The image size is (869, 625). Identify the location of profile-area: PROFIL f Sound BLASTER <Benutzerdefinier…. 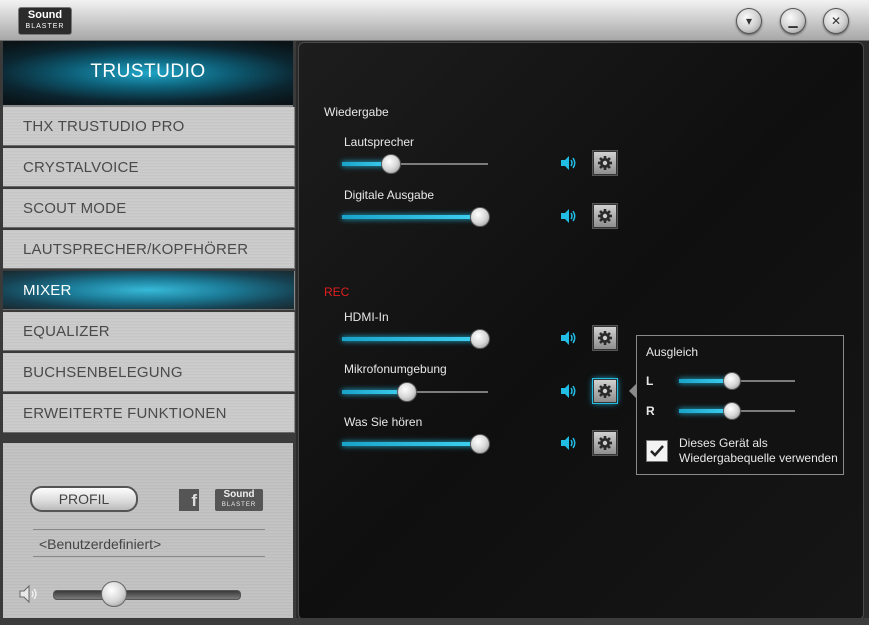
(148, 534).